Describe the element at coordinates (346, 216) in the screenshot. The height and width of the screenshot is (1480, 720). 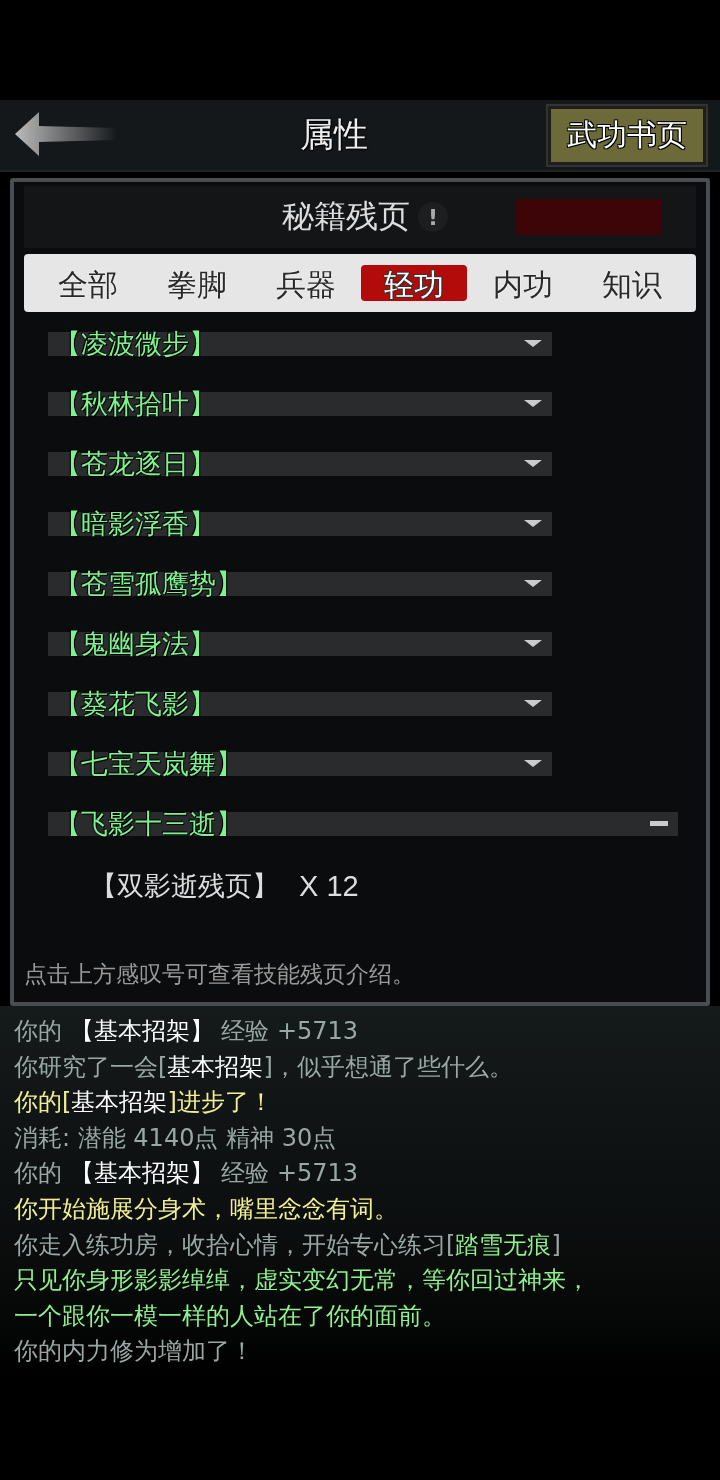
I see `panel-title: 秘籍残页` at that location.